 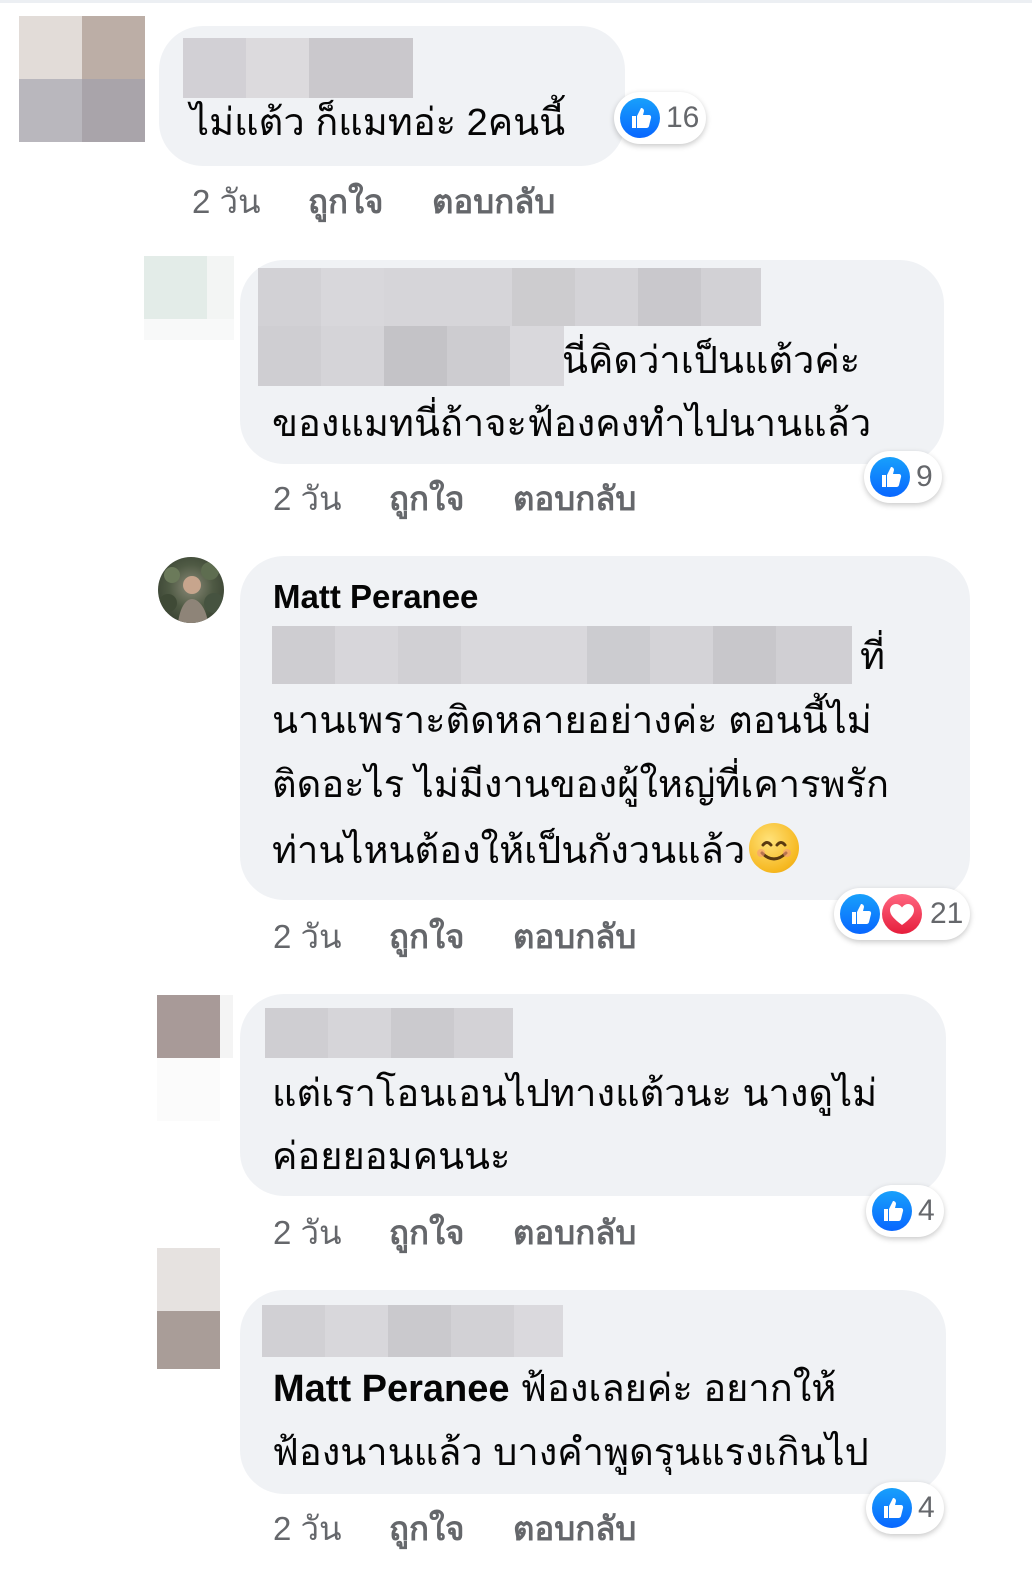 I want to click on comment-text: ฟ้องนานแล้ว บางคำพูดรุนแรงเกินไป, so click(x=570, y=1453).